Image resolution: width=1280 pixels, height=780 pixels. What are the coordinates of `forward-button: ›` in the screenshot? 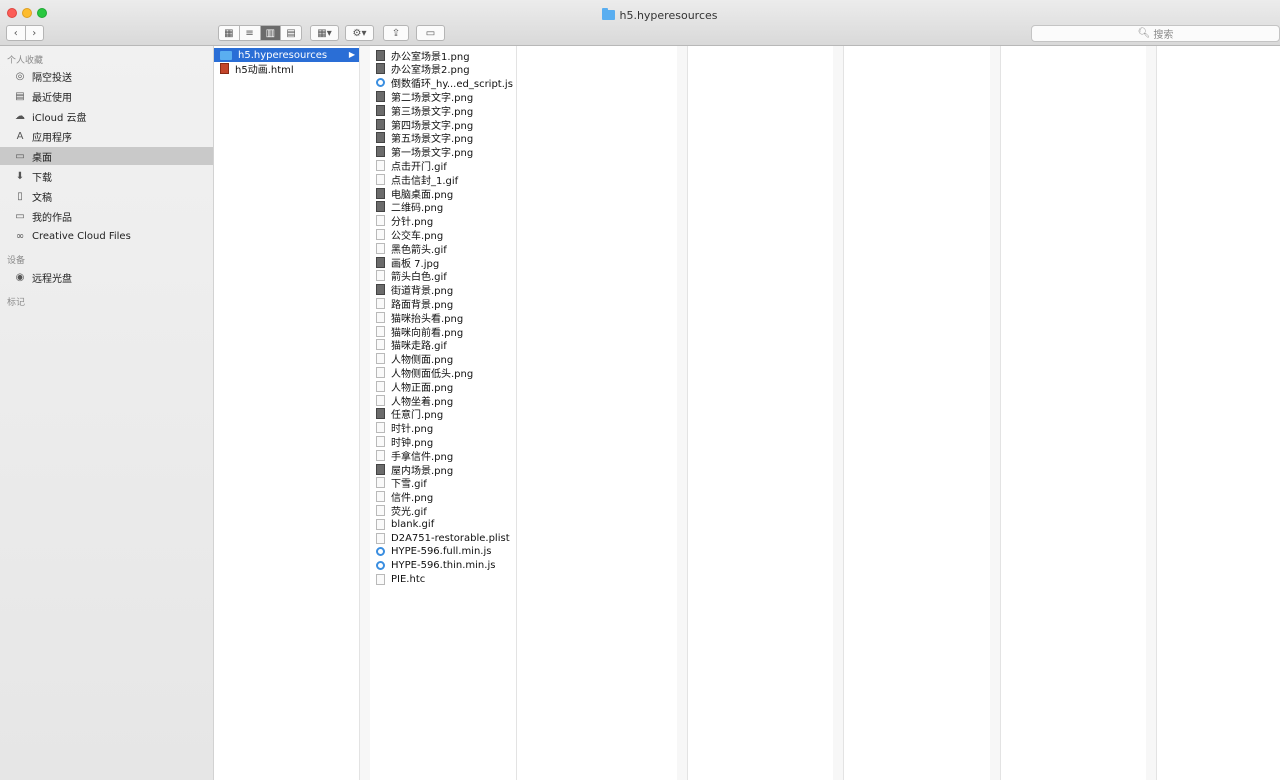 It's located at (35, 33).